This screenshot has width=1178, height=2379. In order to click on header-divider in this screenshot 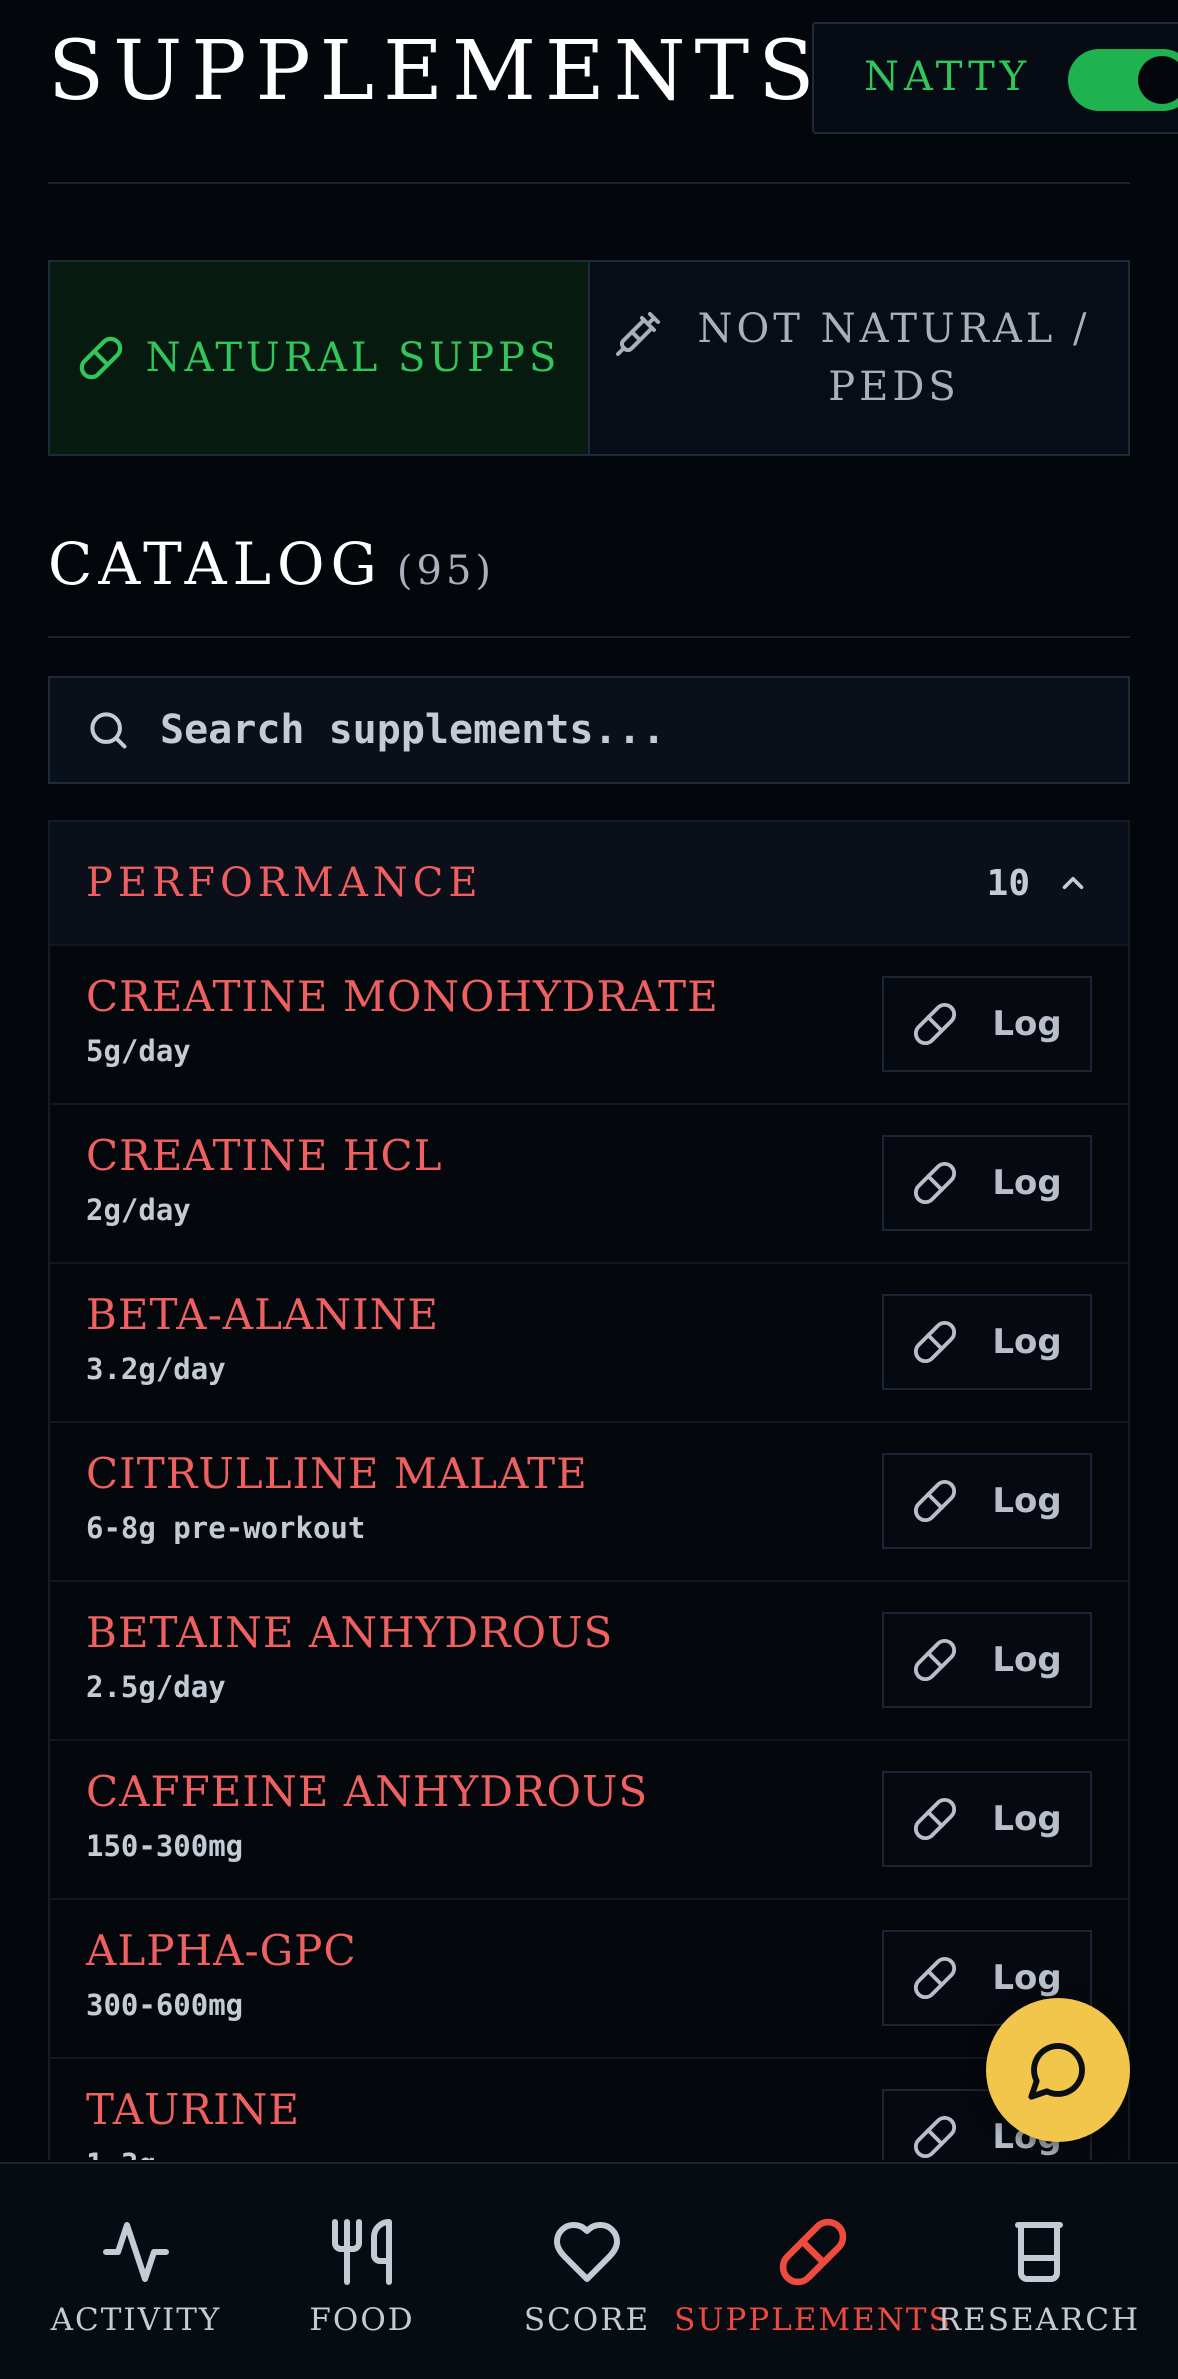, I will do `click(589, 183)`.